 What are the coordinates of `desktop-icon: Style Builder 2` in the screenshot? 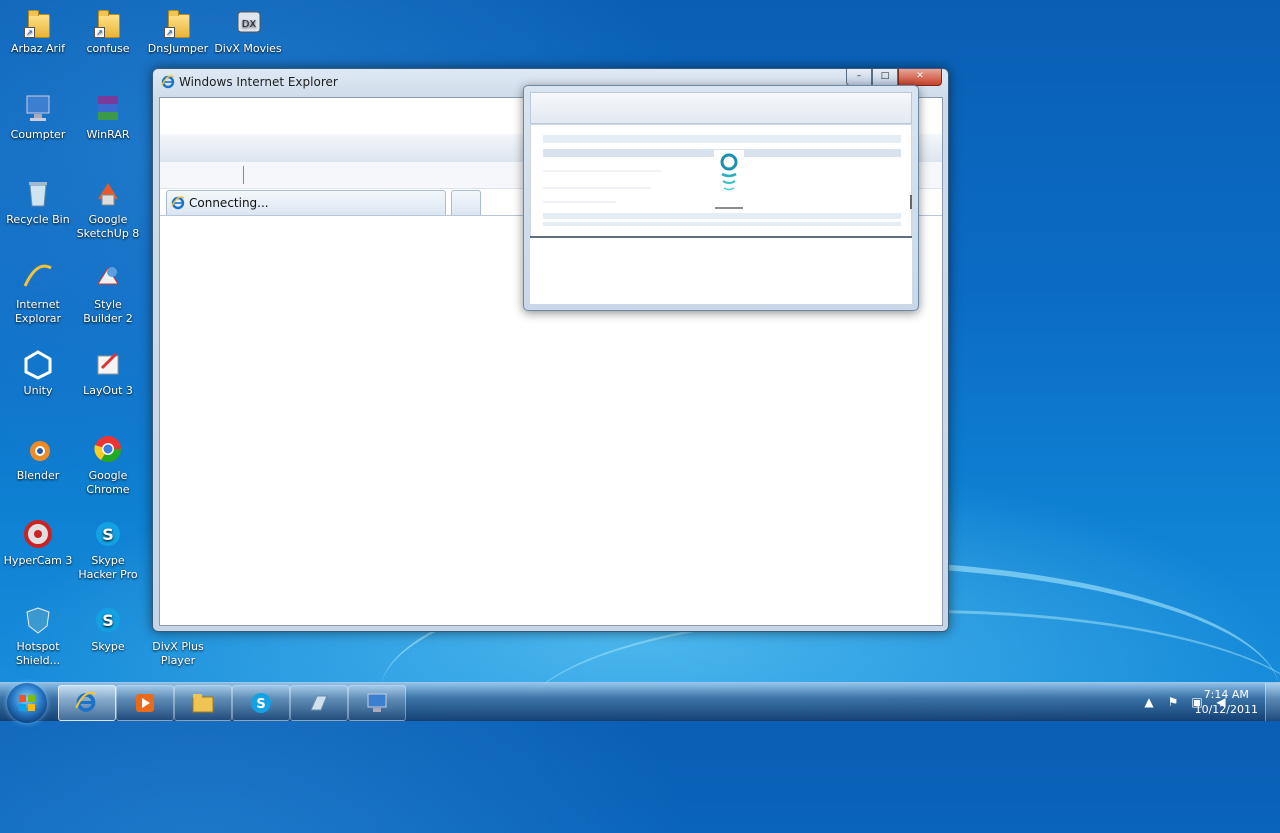 It's located at (108, 294).